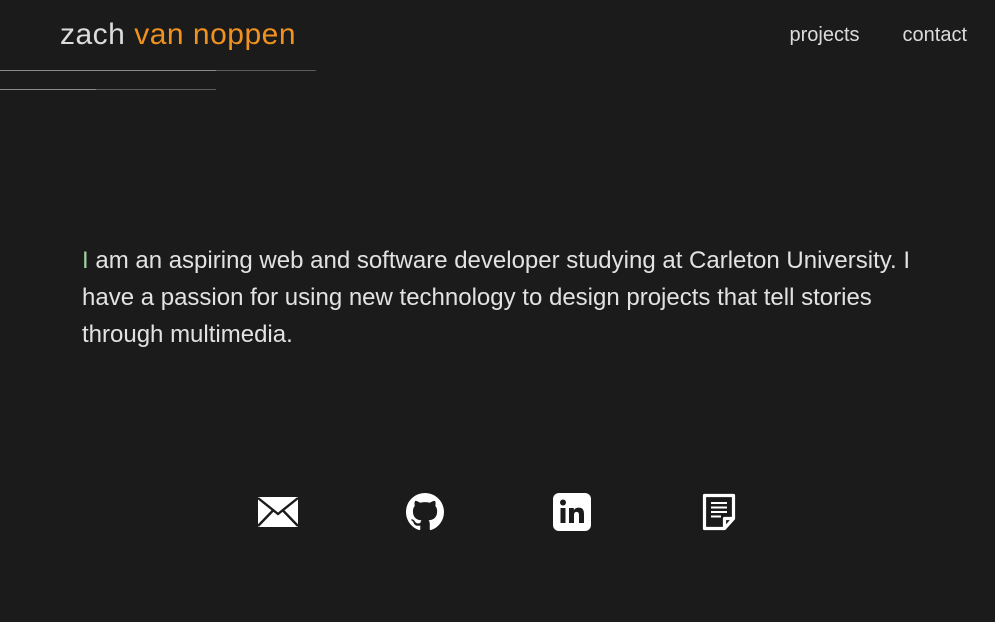  I want to click on envelope-icon, so click(278, 512).